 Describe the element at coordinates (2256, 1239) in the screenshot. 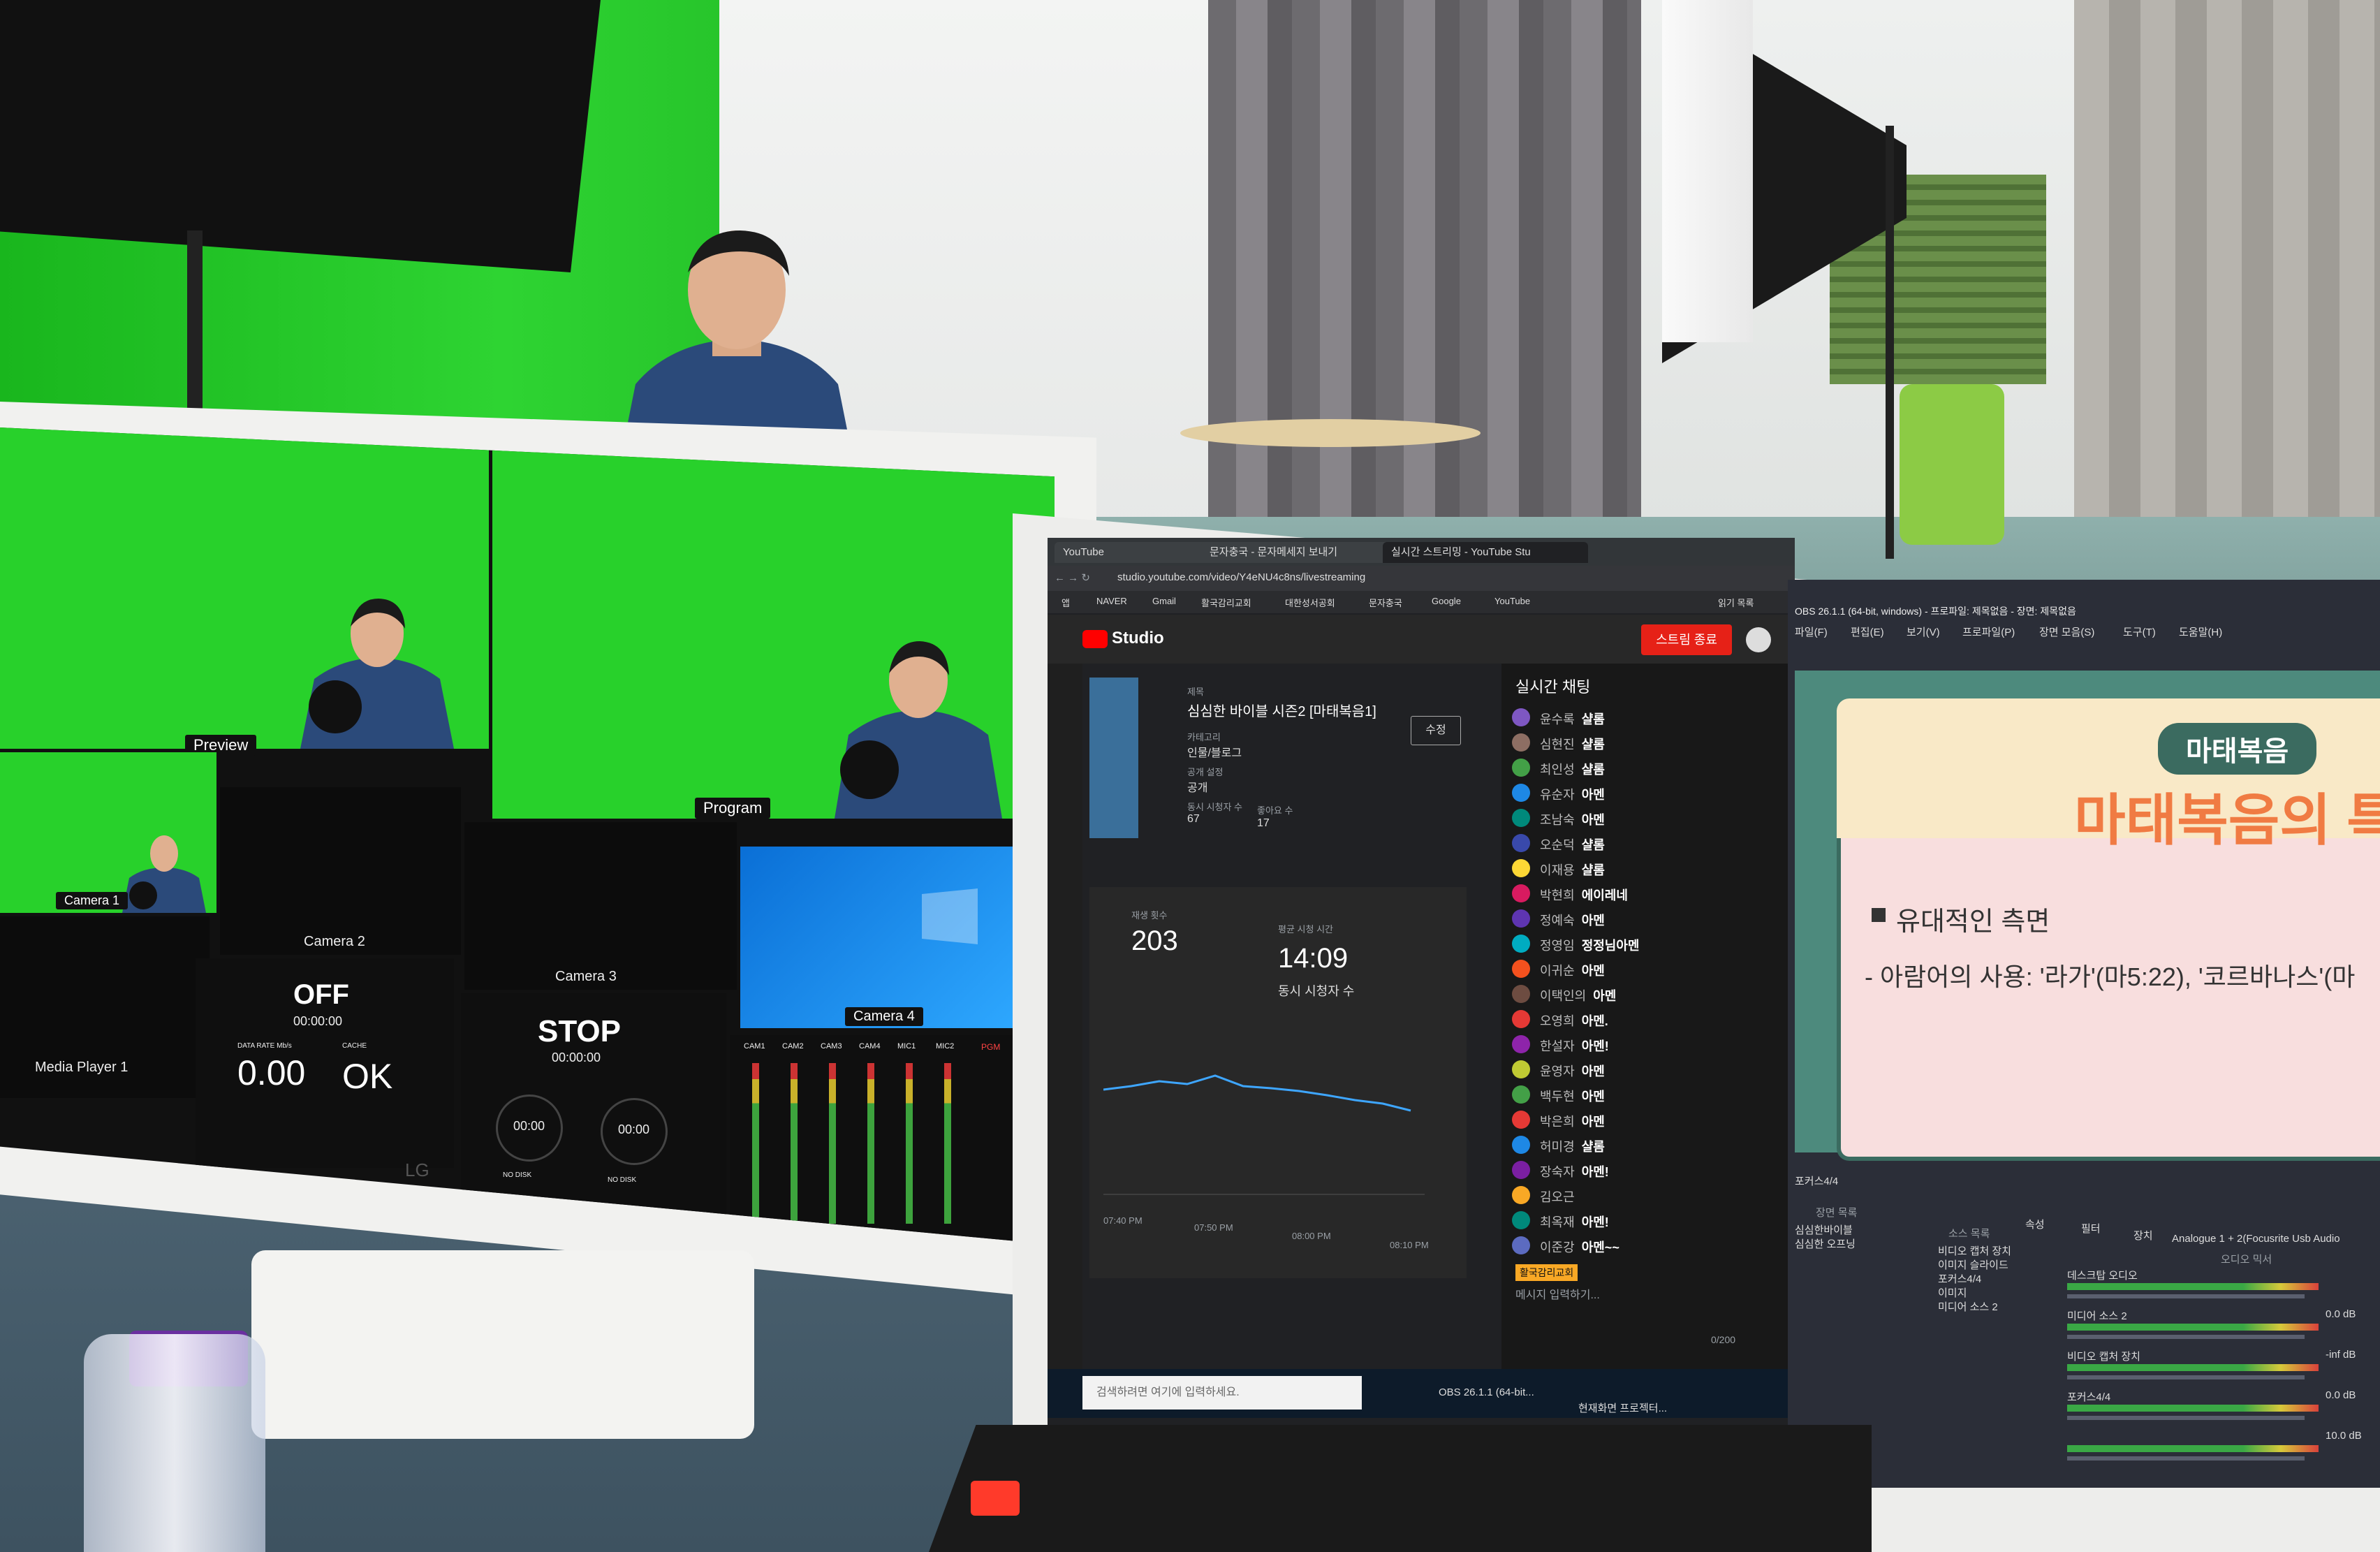

I see `device-select: Analogue 1 + 2(Focusrite Usb Audio` at that location.